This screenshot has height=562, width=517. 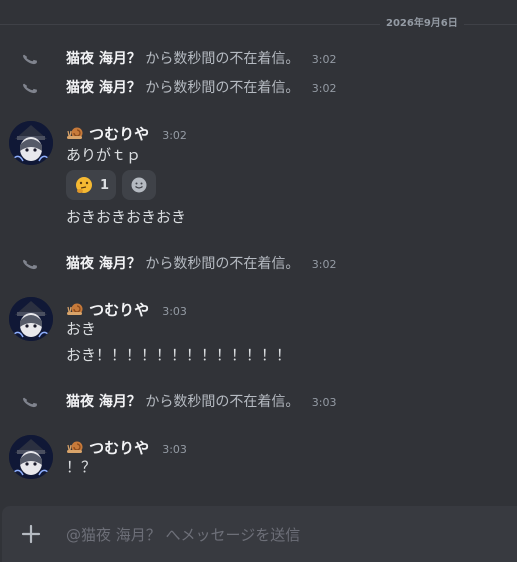 I want to click on message-input-placeholder: @猫夜 海月？ へメッセージを送信, so click(x=183, y=534).